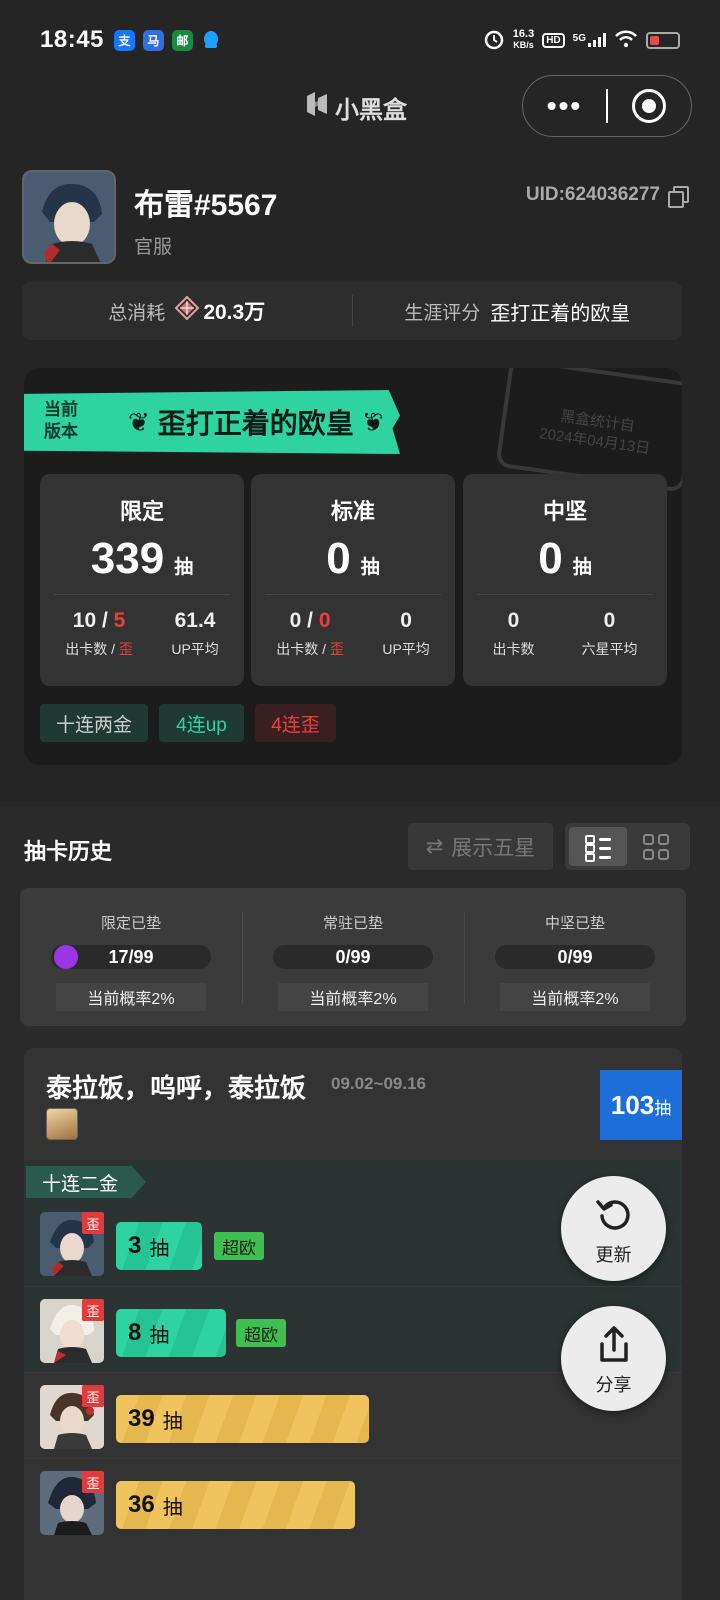 The image size is (720, 1600). I want to click on stat-up-avg-value: 0, so click(406, 620).